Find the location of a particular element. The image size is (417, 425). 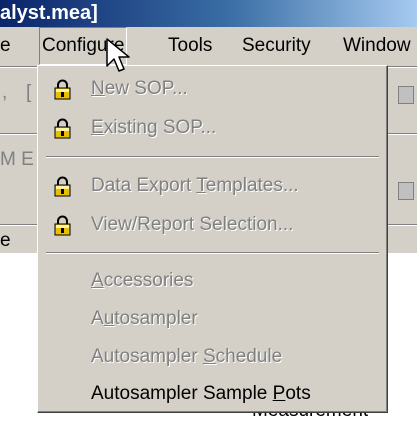

menu-bar: e Configure Tools Security Window is located at coordinates (208, 46).